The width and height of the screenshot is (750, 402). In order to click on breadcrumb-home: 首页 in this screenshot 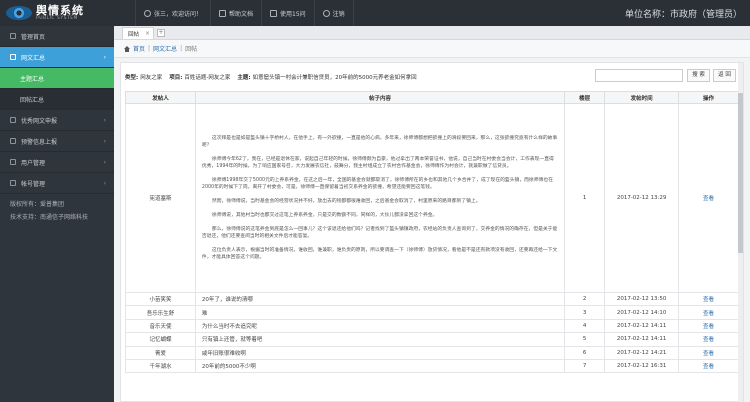, I will do `click(139, 48)`.